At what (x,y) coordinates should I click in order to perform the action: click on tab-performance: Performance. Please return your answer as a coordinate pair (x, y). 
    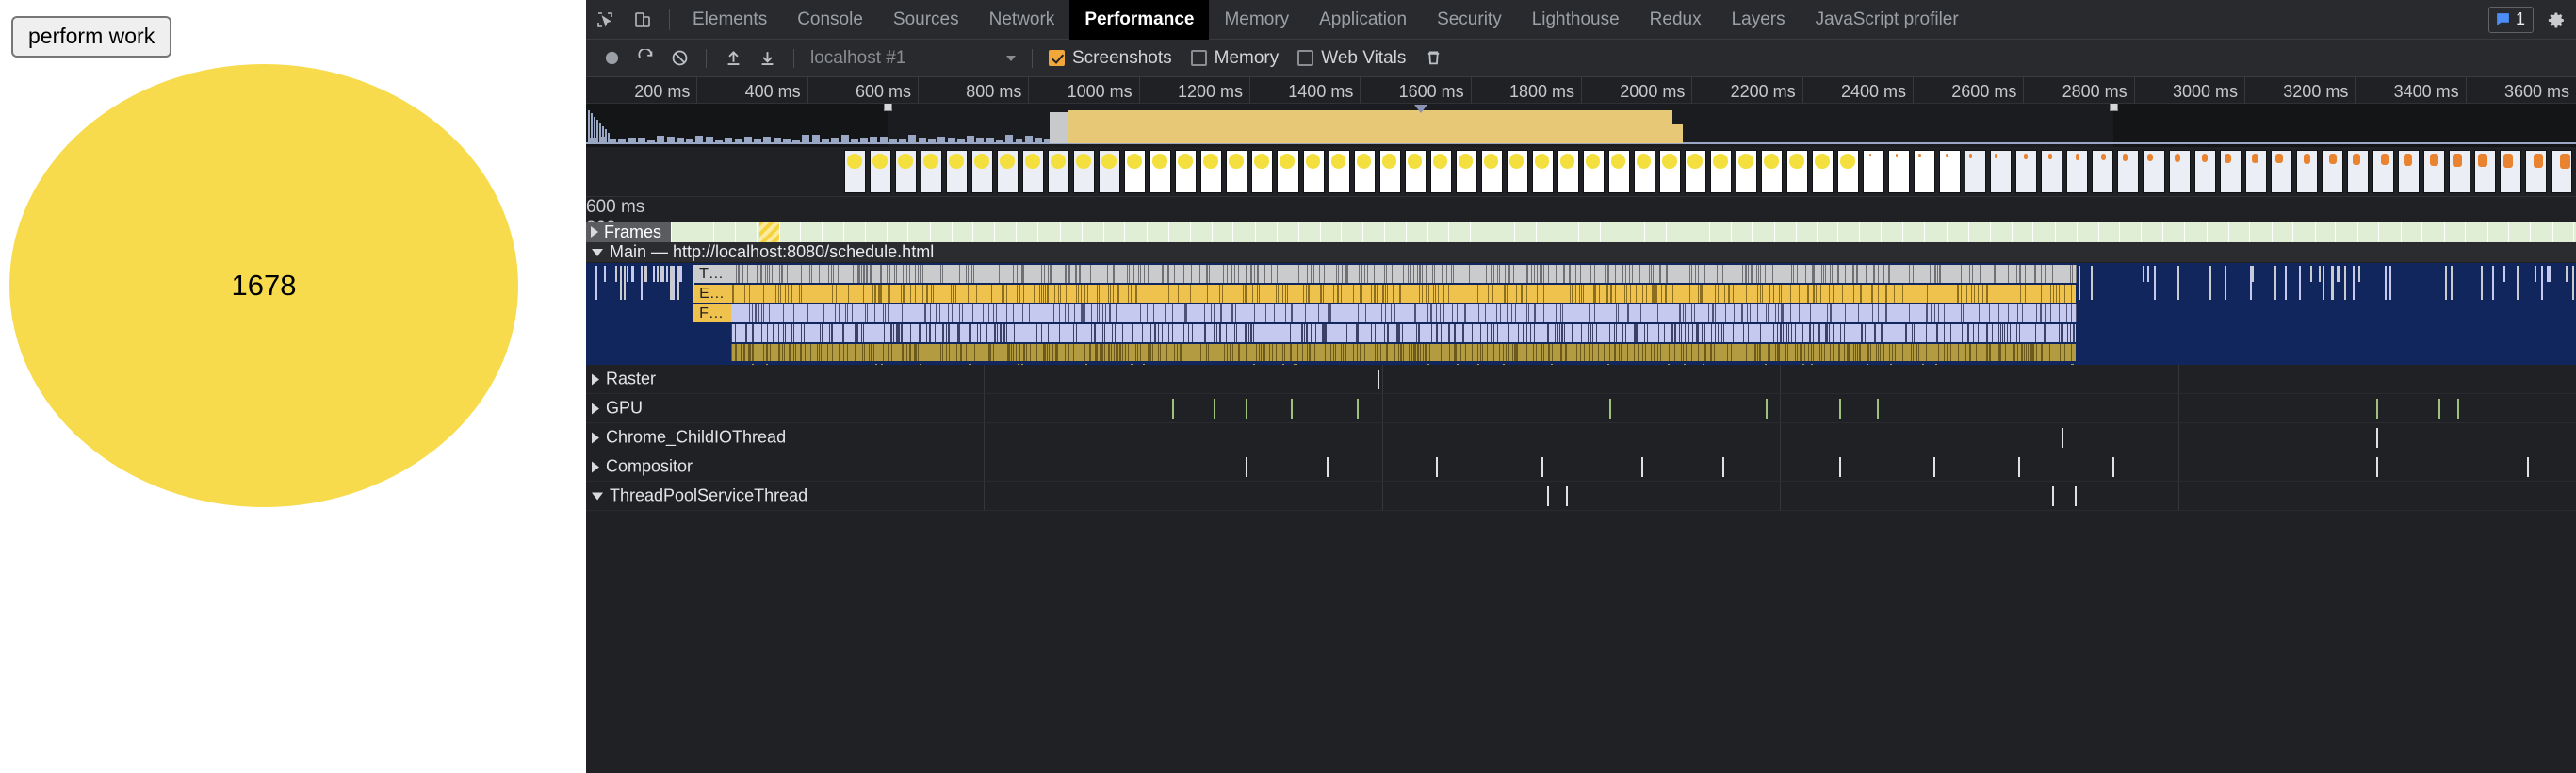
    Looking at the image, I should click on (1139, 20).